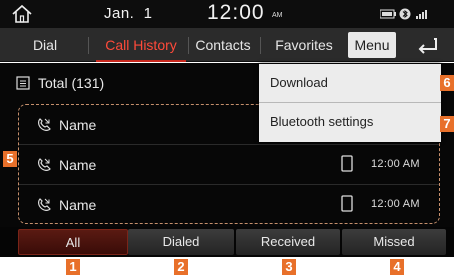 The height and width of the screenshot is (277, 454). What do you see at coordinates (223, 45) in the screenshot?
I see `tab-contacts: Contacts` at bounding box center [223, 45].